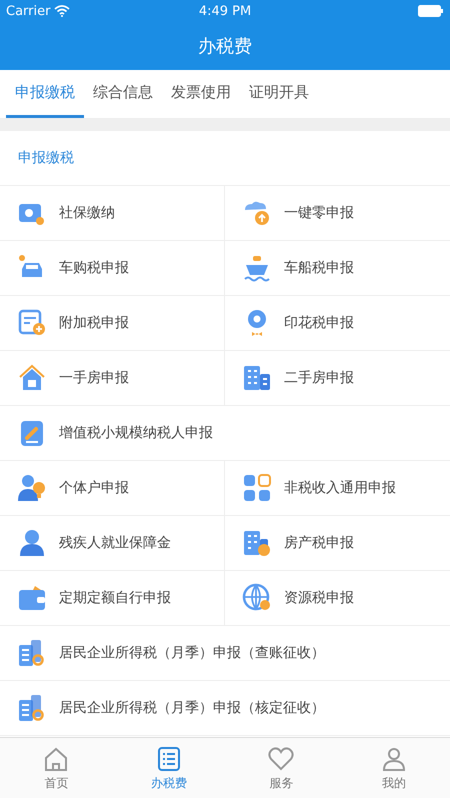  I want to click on battery-icon, so click(431, 11).